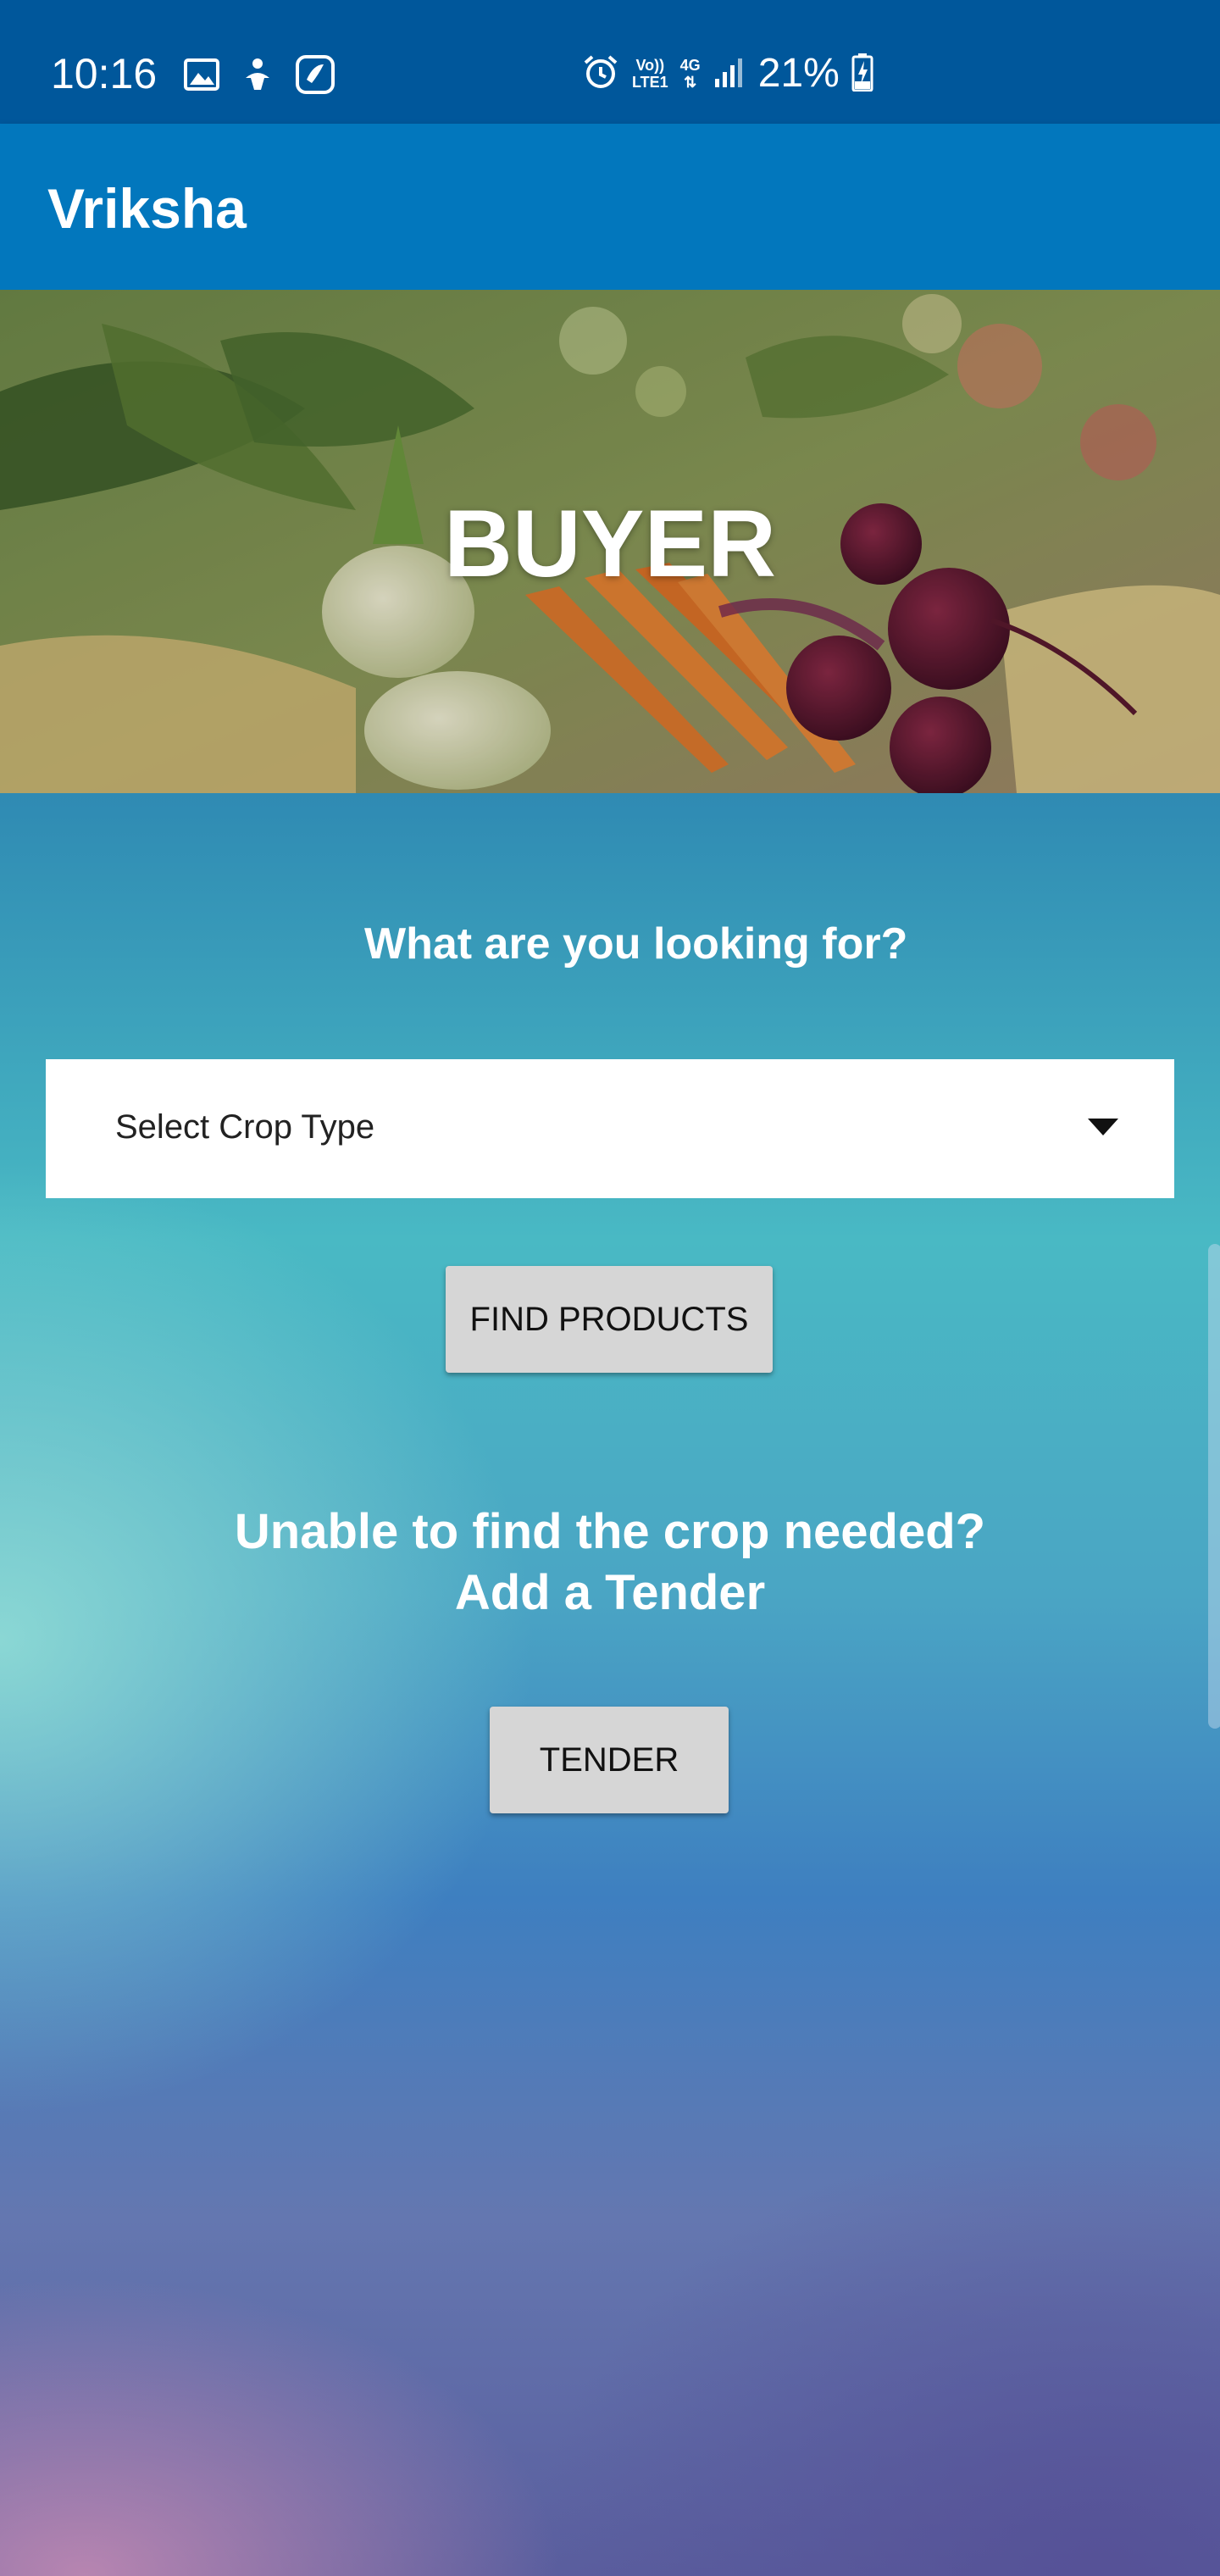  Describe the element at coordinates (1103, 1127) in the screenshot. I see `dropdown-arrow-icon` at that location.